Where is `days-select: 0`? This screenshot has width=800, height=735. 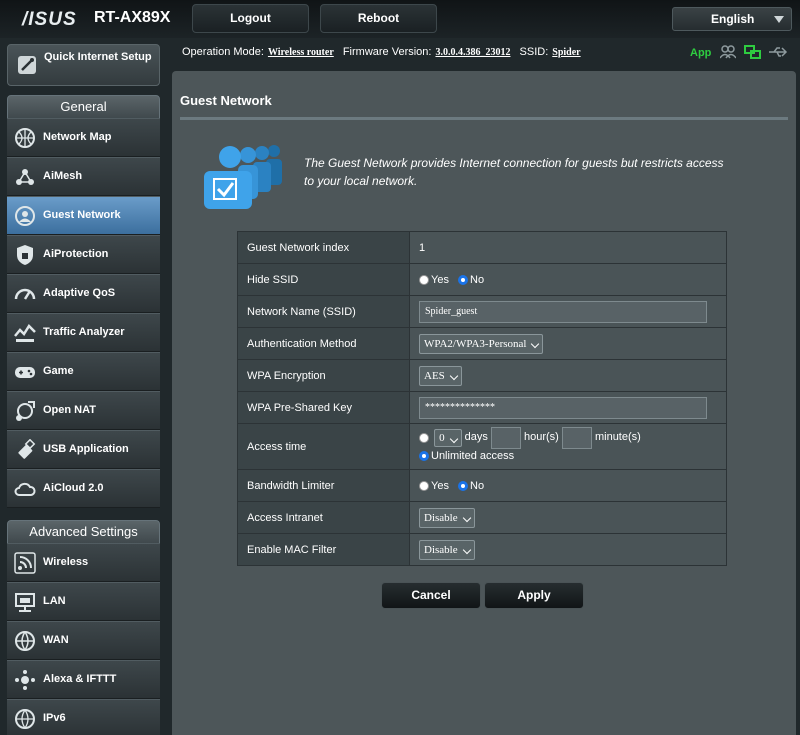
days-select: 0 is located at coordinates (448, 437).